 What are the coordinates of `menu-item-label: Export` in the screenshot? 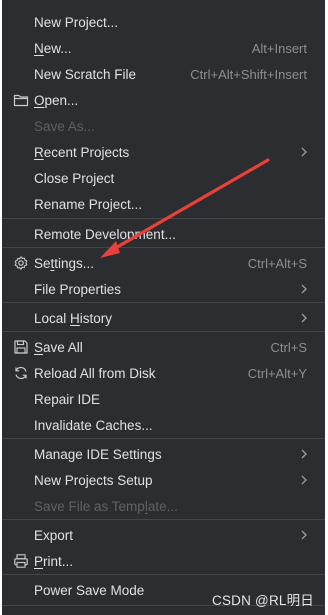 It's located at (54, 535).